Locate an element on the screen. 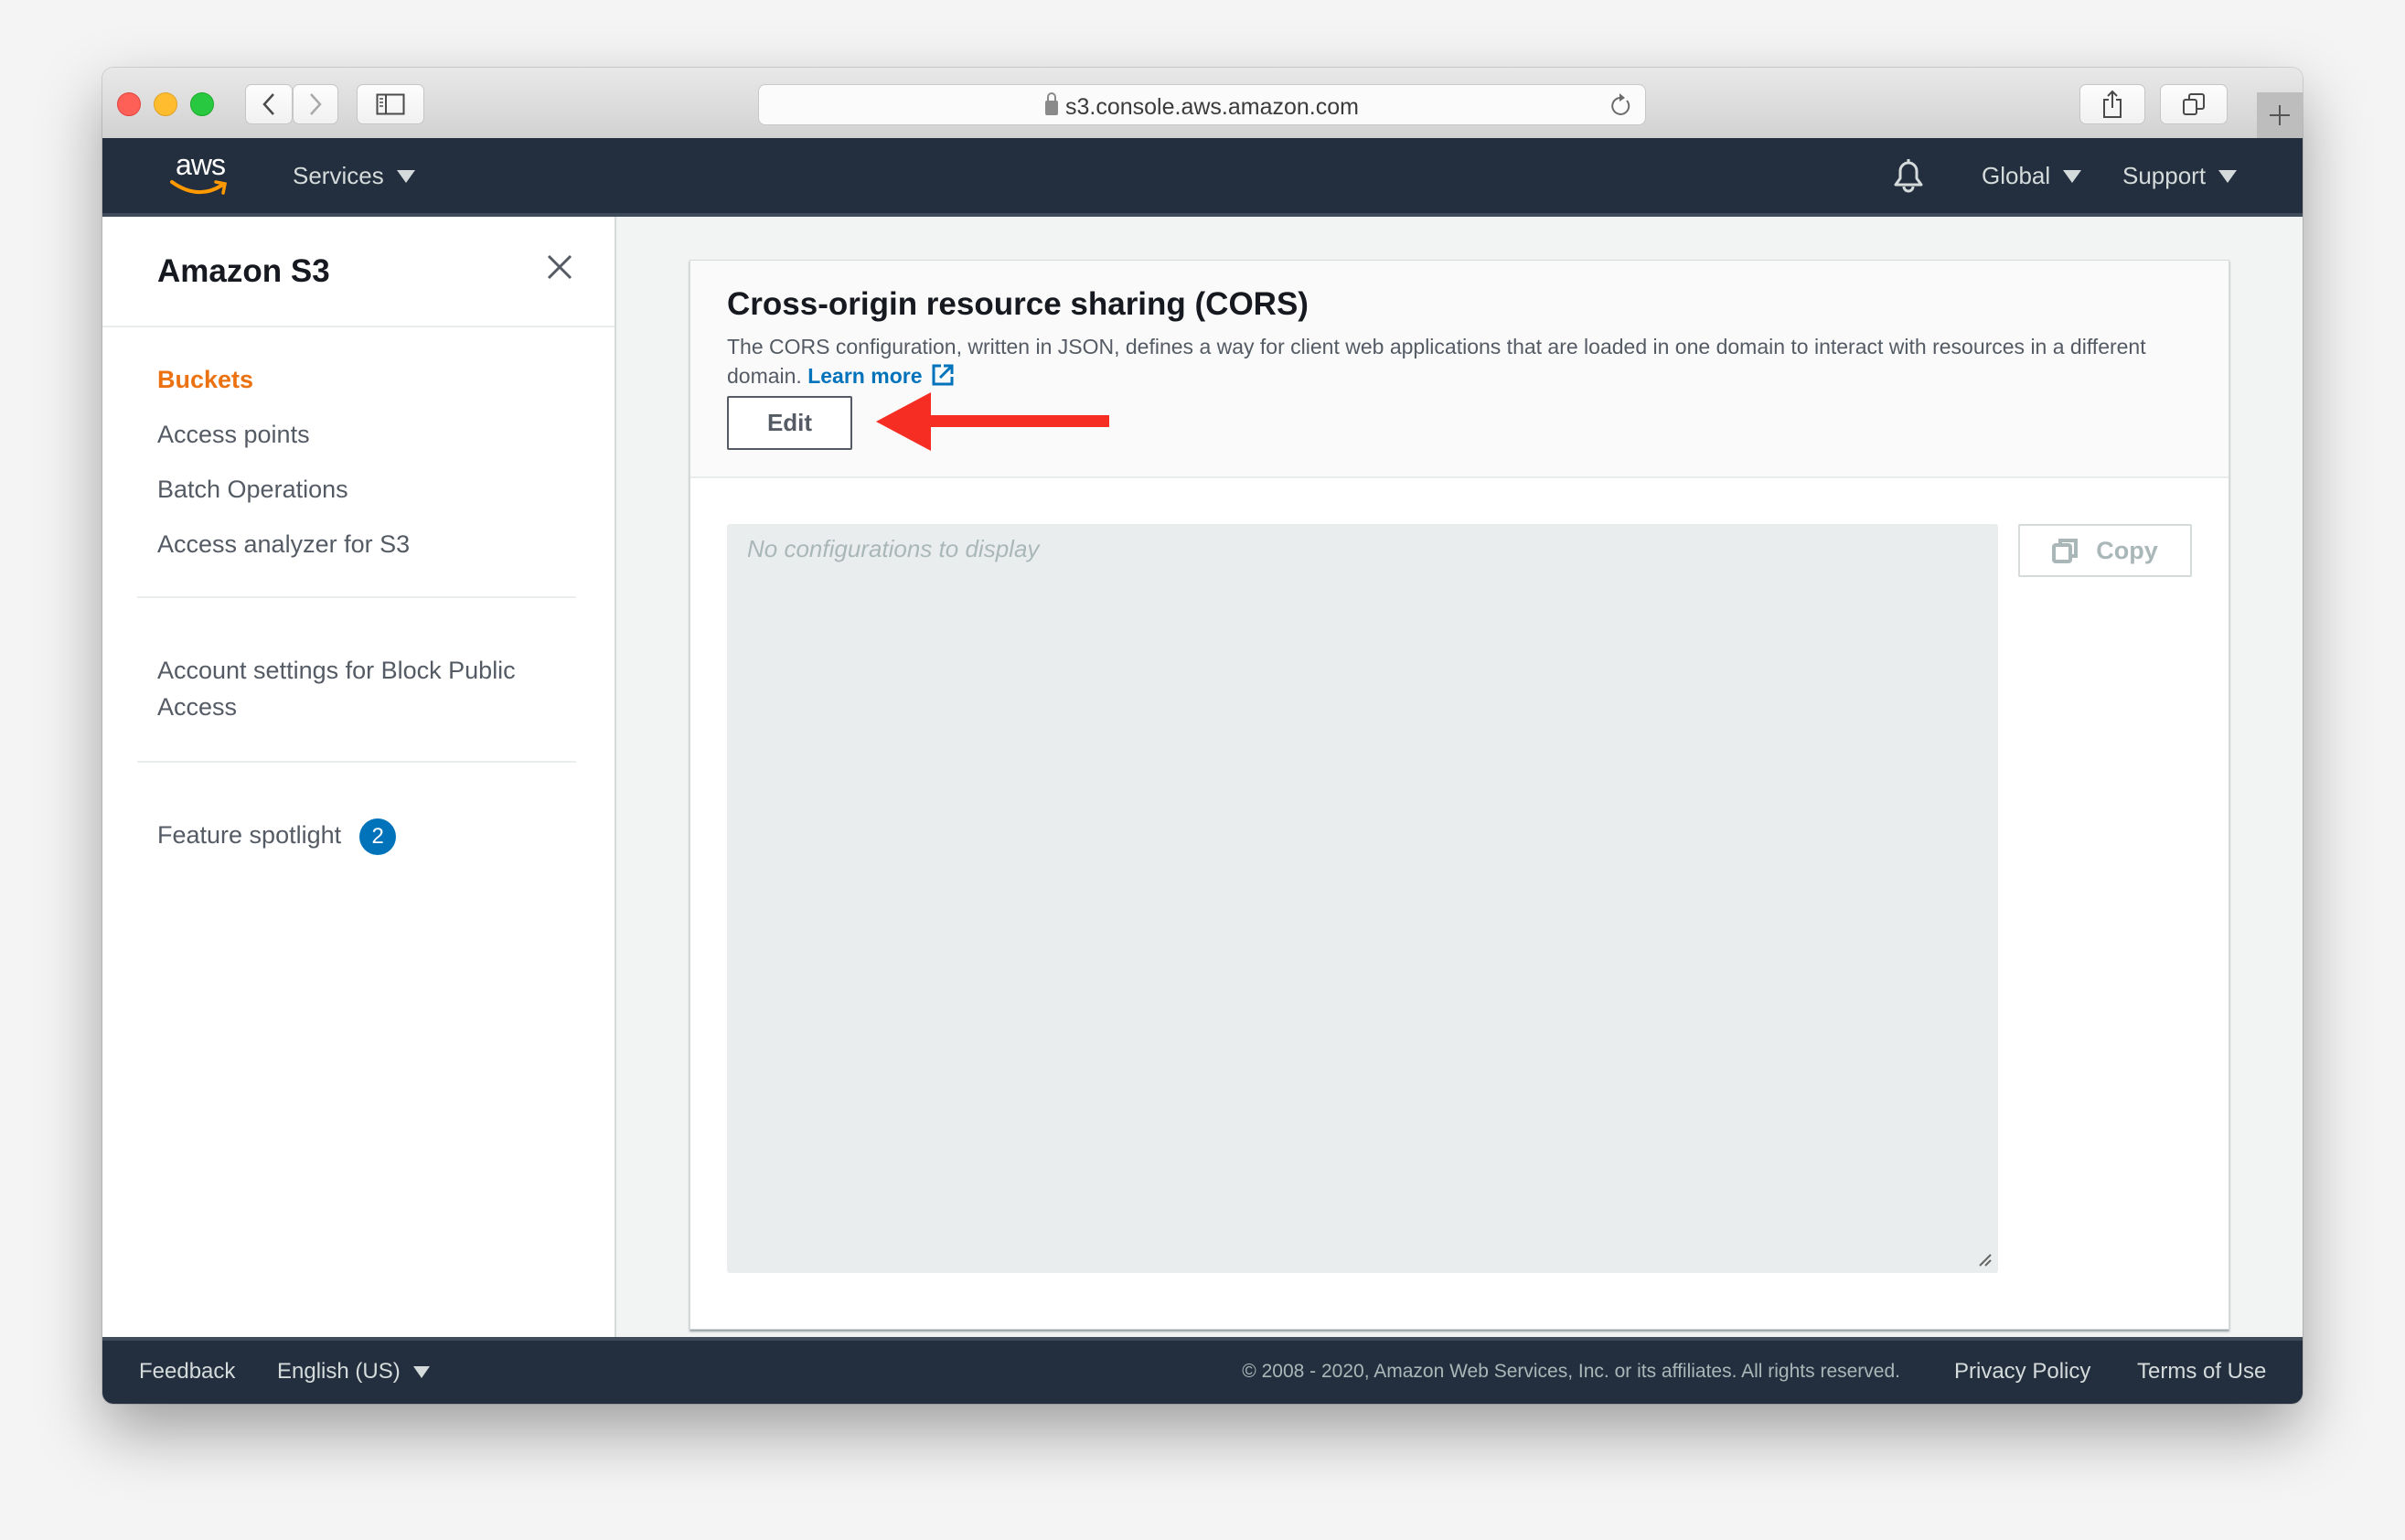 The image size is (2405, 1540). learn-more-link: Learn more is located at coordinates (881, 376).